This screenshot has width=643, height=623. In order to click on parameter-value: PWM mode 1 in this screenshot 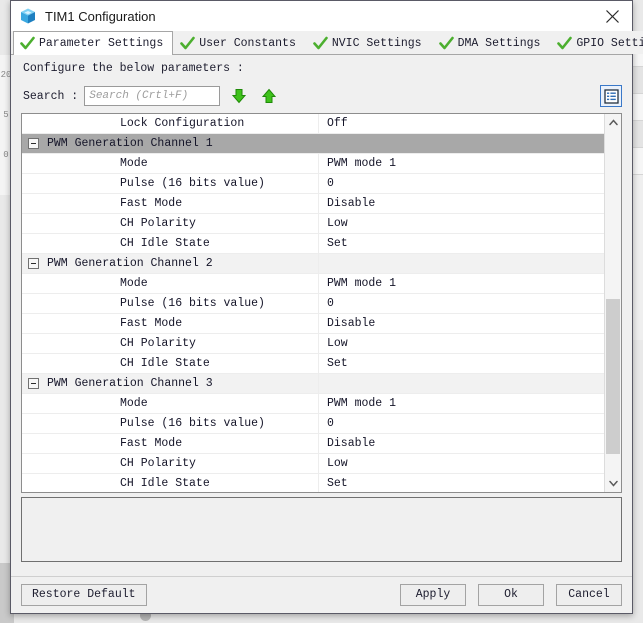, I will do `click(362, 283)`.